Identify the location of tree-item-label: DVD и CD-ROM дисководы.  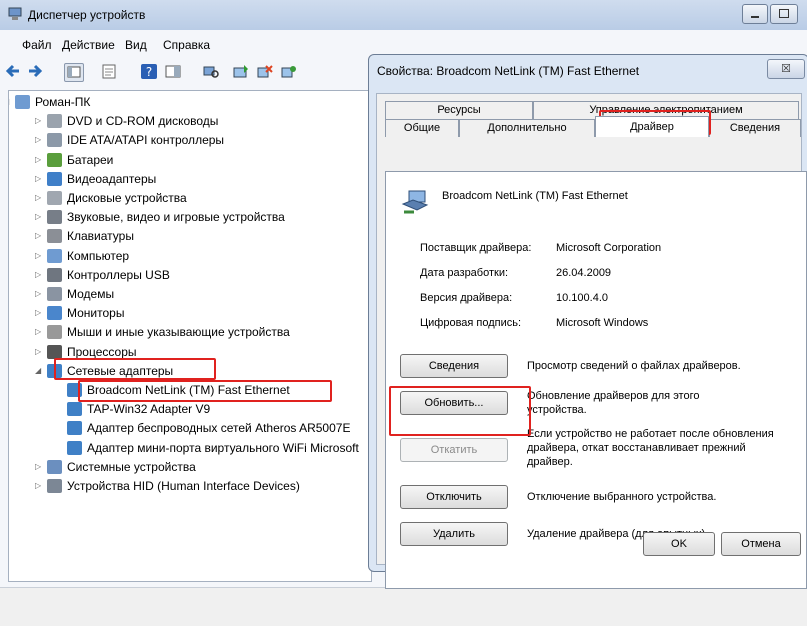
(143, 121).